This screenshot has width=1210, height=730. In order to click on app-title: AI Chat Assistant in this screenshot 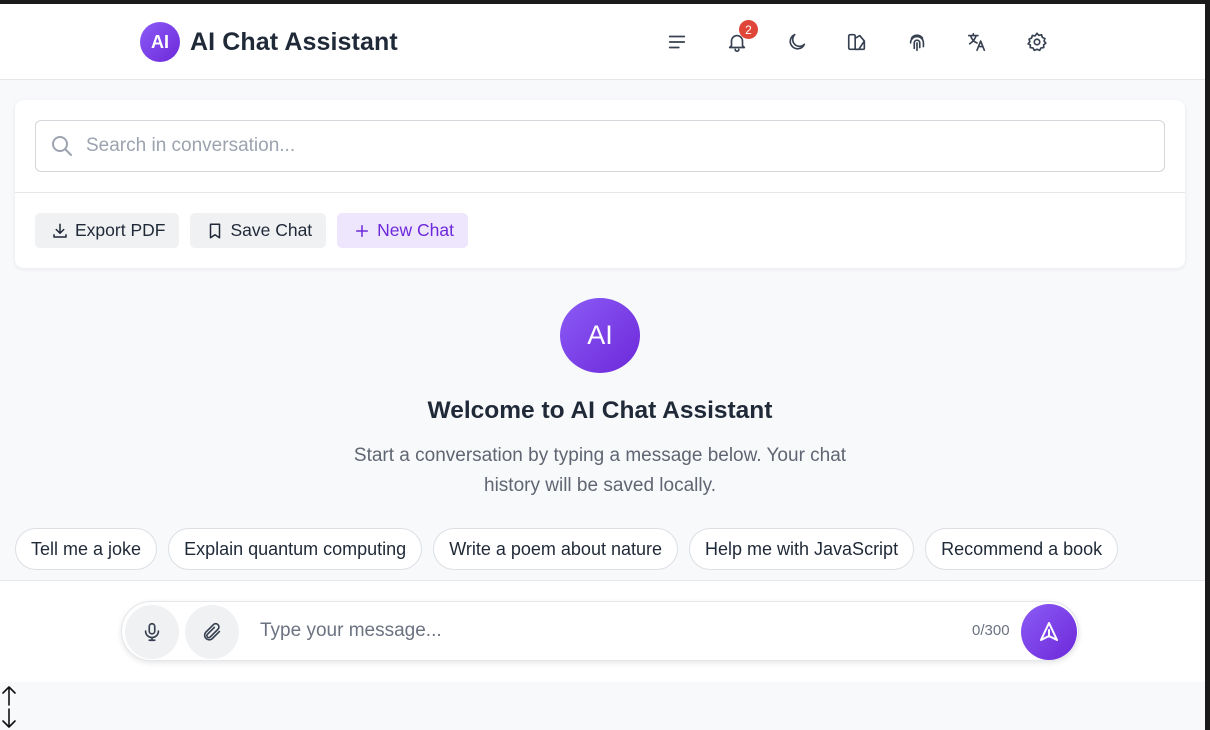, I will do `click(294, 41)`.